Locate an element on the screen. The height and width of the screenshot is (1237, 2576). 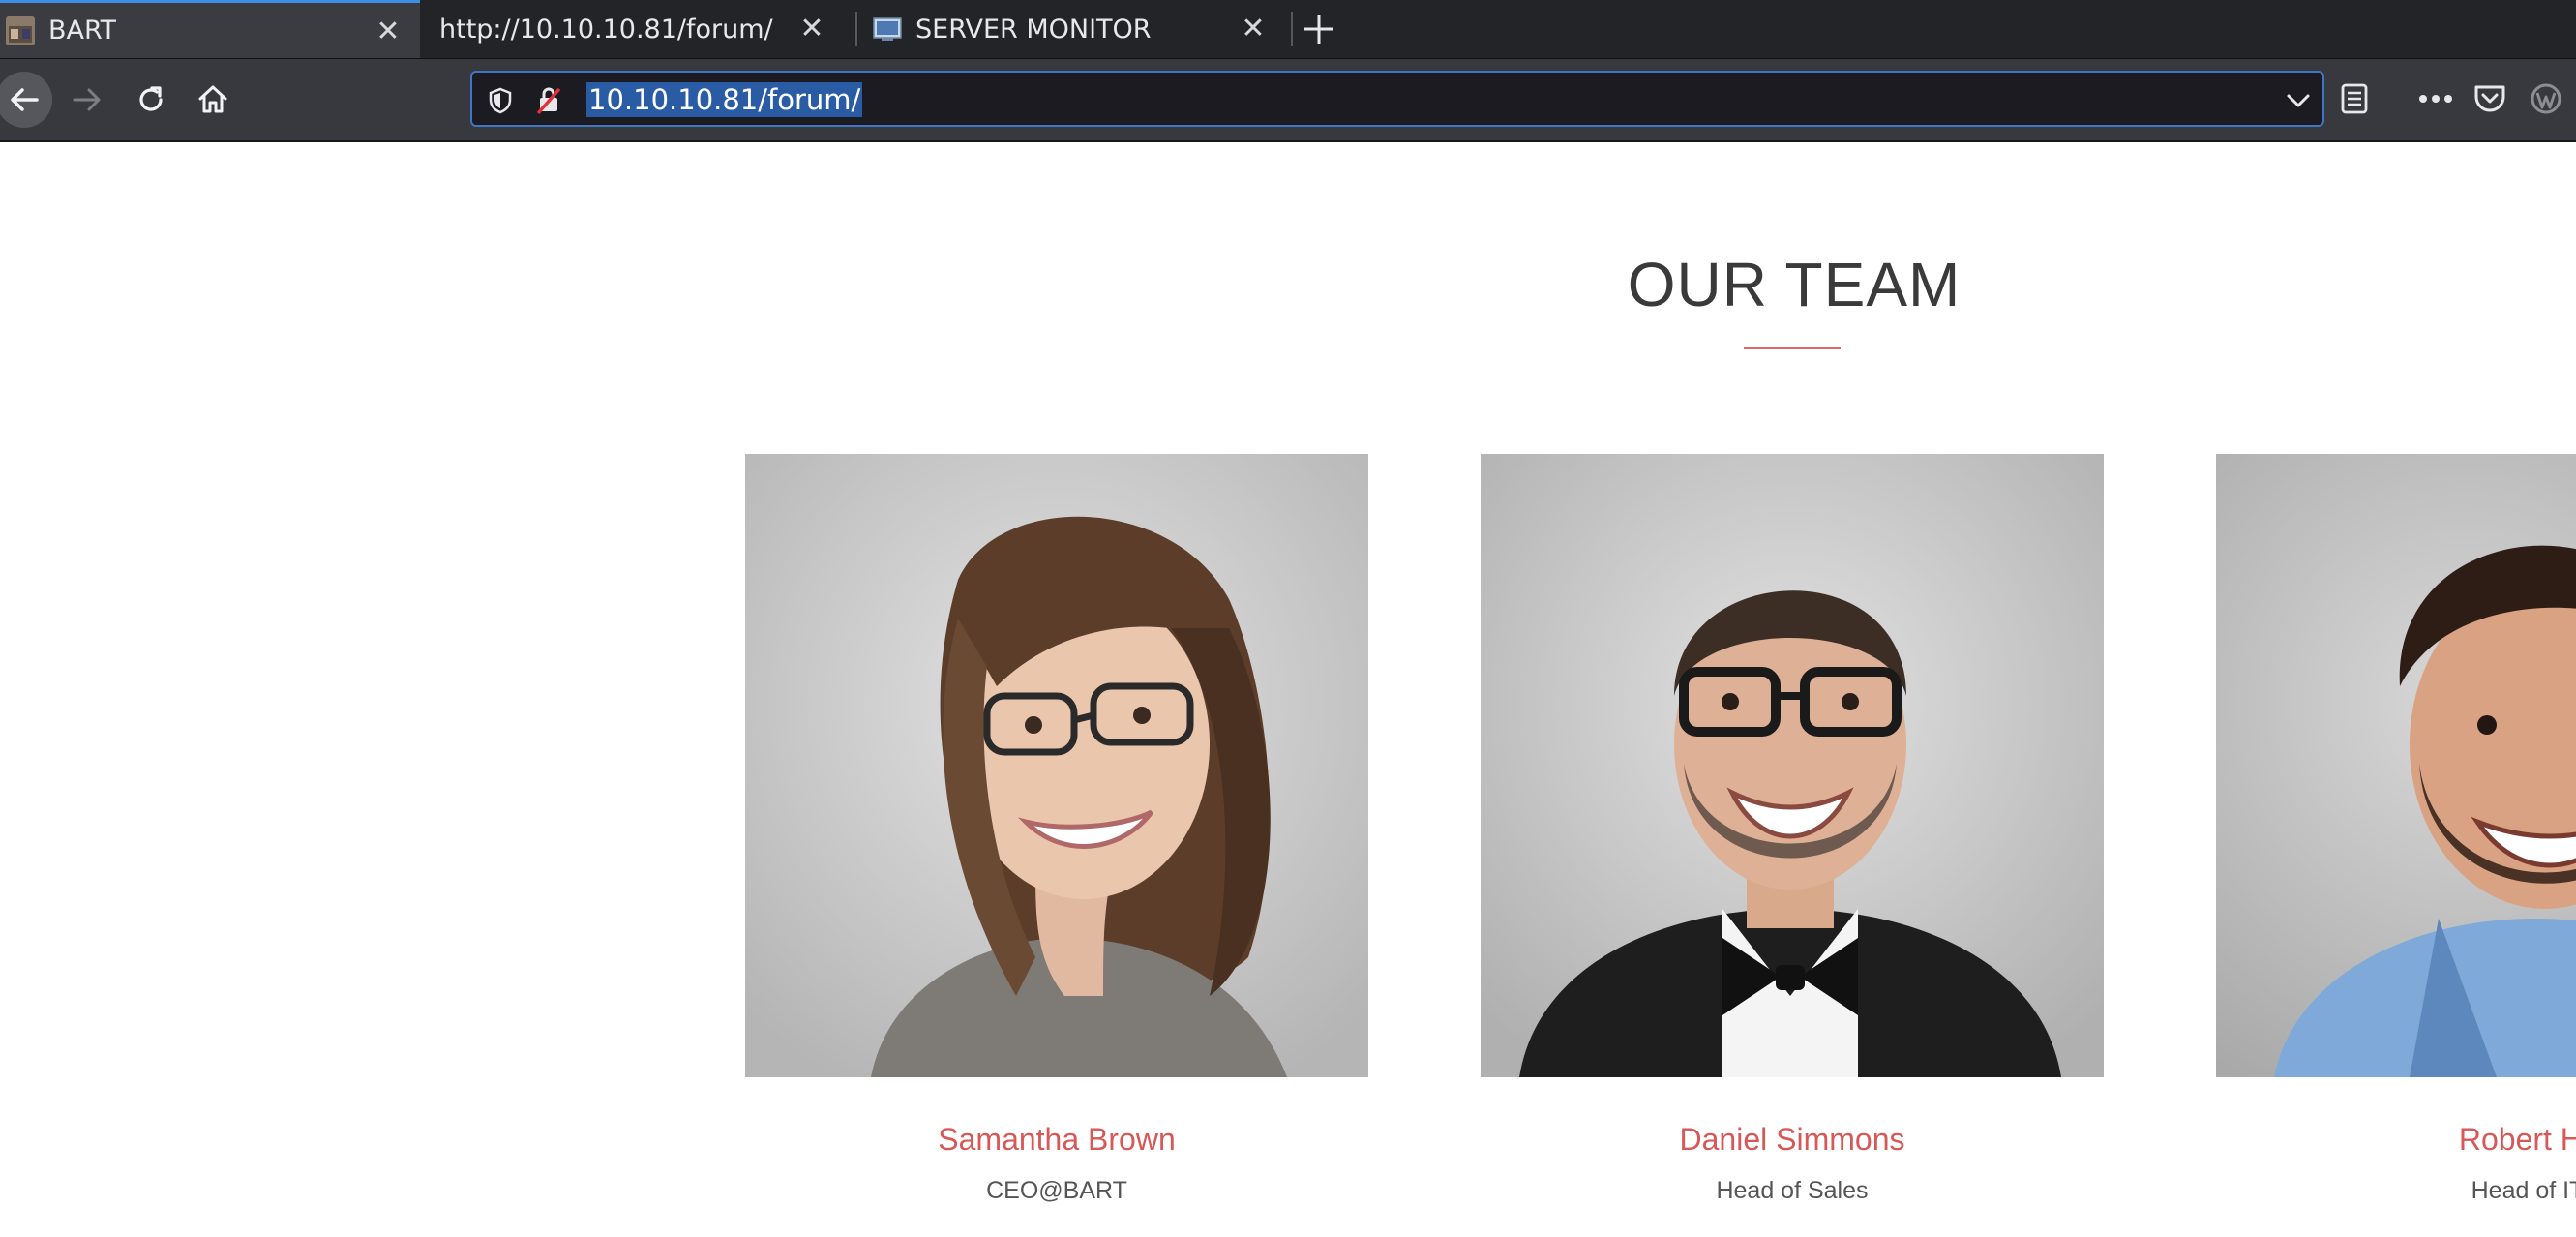
wordpress-extension-button is located at coordinates (2546, 98).